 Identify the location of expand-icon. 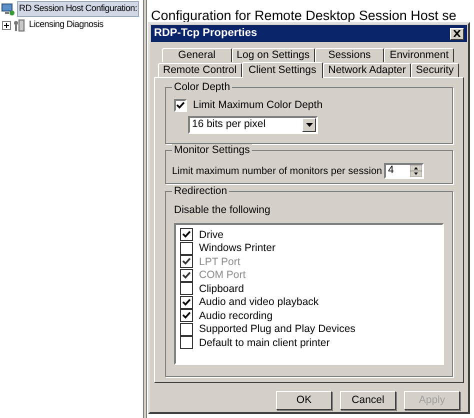
(6, 25).